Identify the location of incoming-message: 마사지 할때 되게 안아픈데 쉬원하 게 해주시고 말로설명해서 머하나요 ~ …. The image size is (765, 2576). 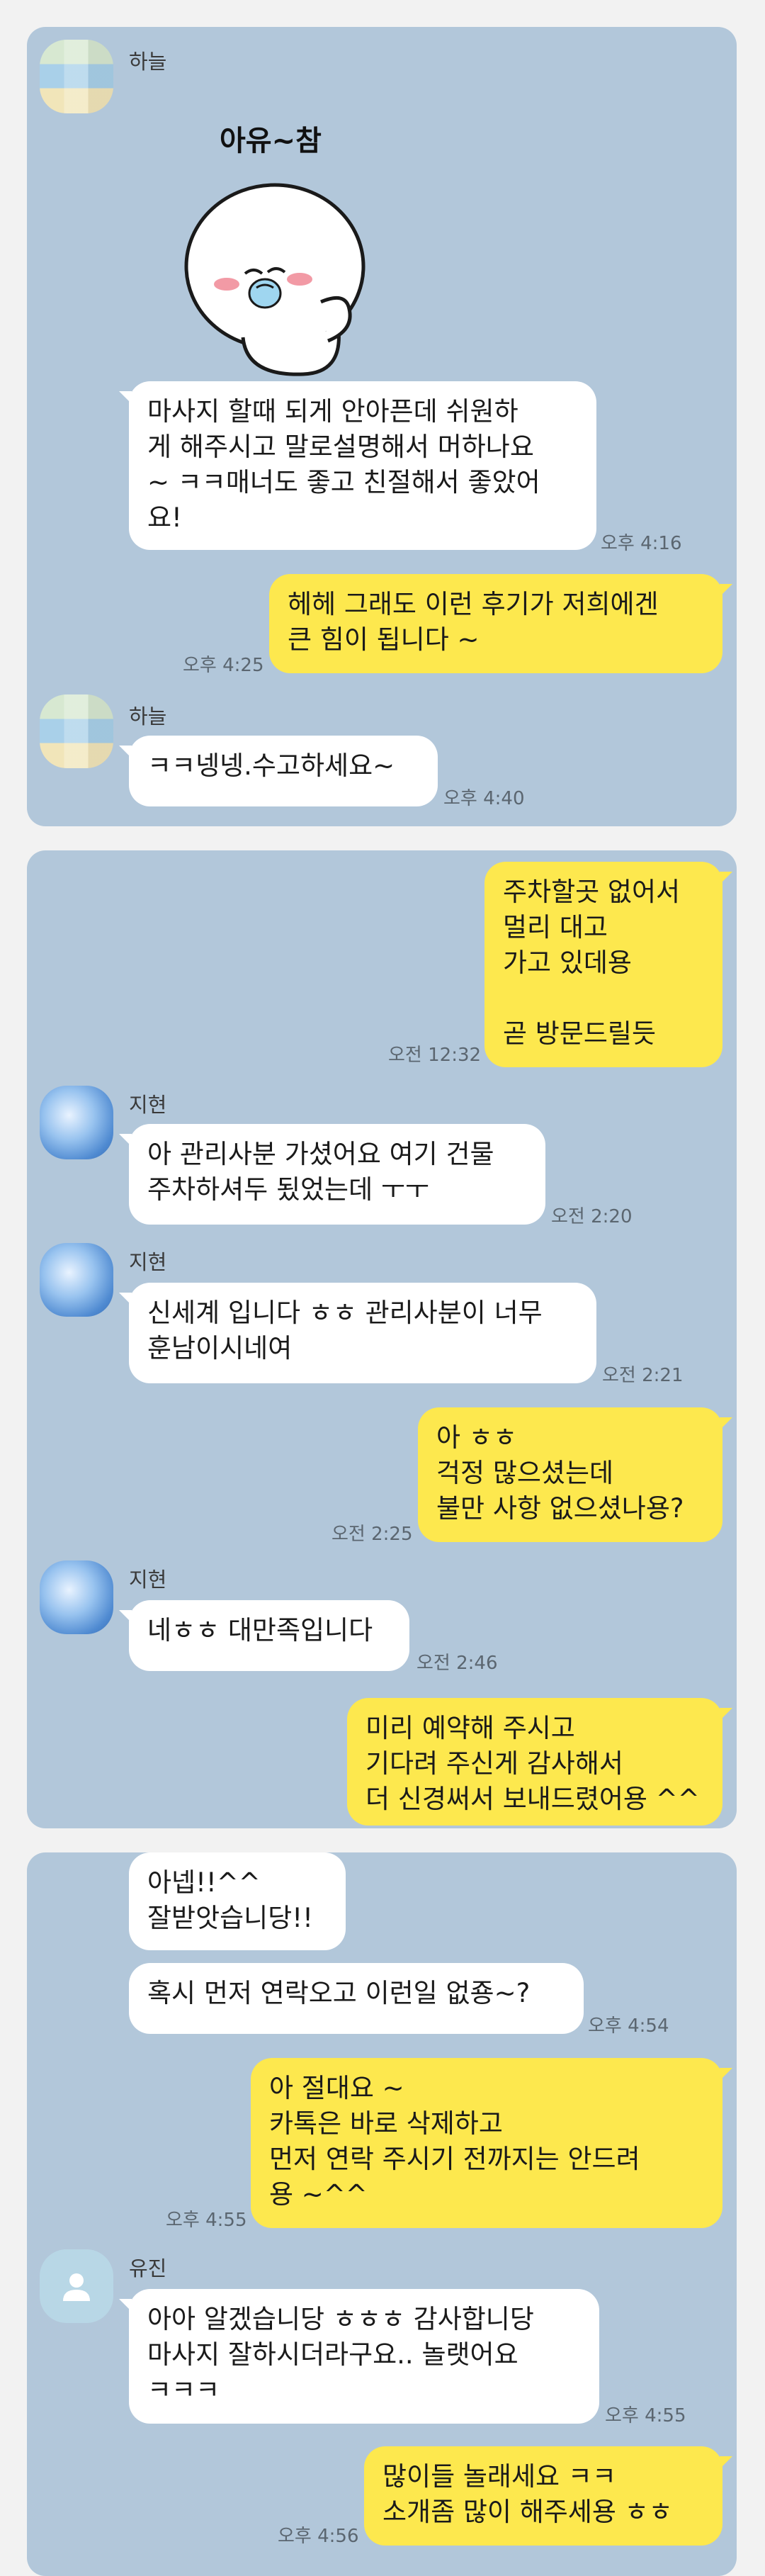
(358, 465).